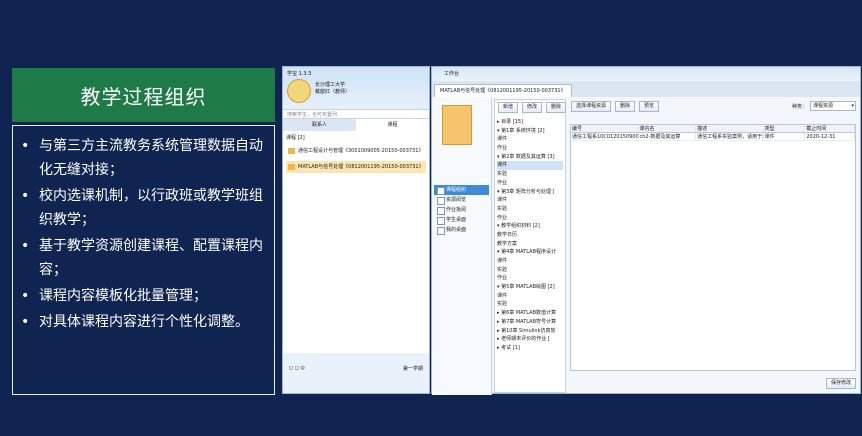  Describe the element at coordinates (530, 157) in the screenshot. I see `tree-node: ▾ 第2章 数据及其运算 [3]` at that location.